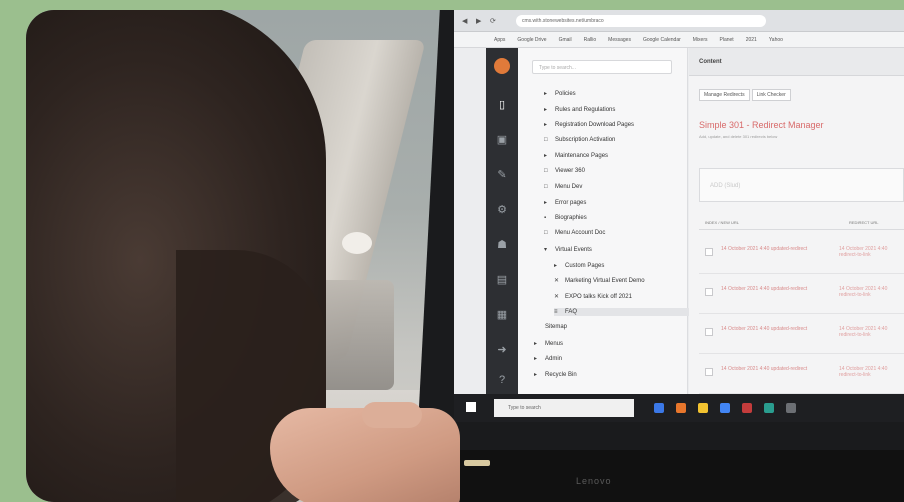 This screenshot has width=904, height=502. What do you see at coordinates (703, 408) in the screenshot?
I see `folder-icon` at bounding box center [703, 408].